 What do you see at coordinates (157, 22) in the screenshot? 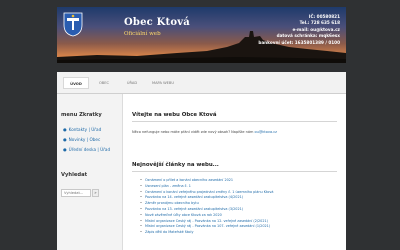
I see `site-title: Obec Ktová` at bounding box center [157, 22].